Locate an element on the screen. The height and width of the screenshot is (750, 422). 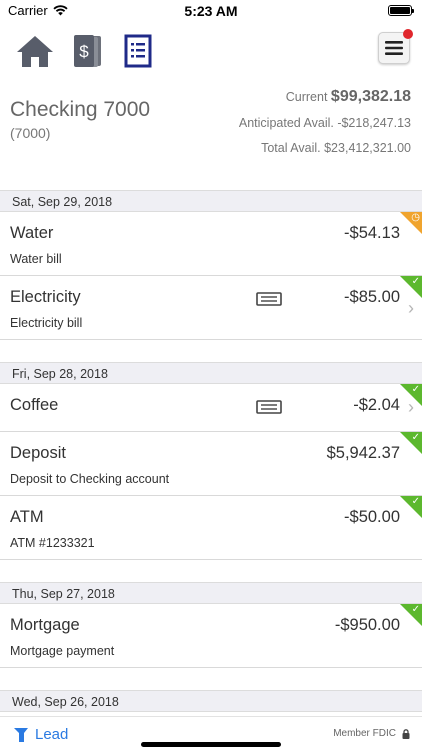
document-list-button is located at coordinates (138, 51).